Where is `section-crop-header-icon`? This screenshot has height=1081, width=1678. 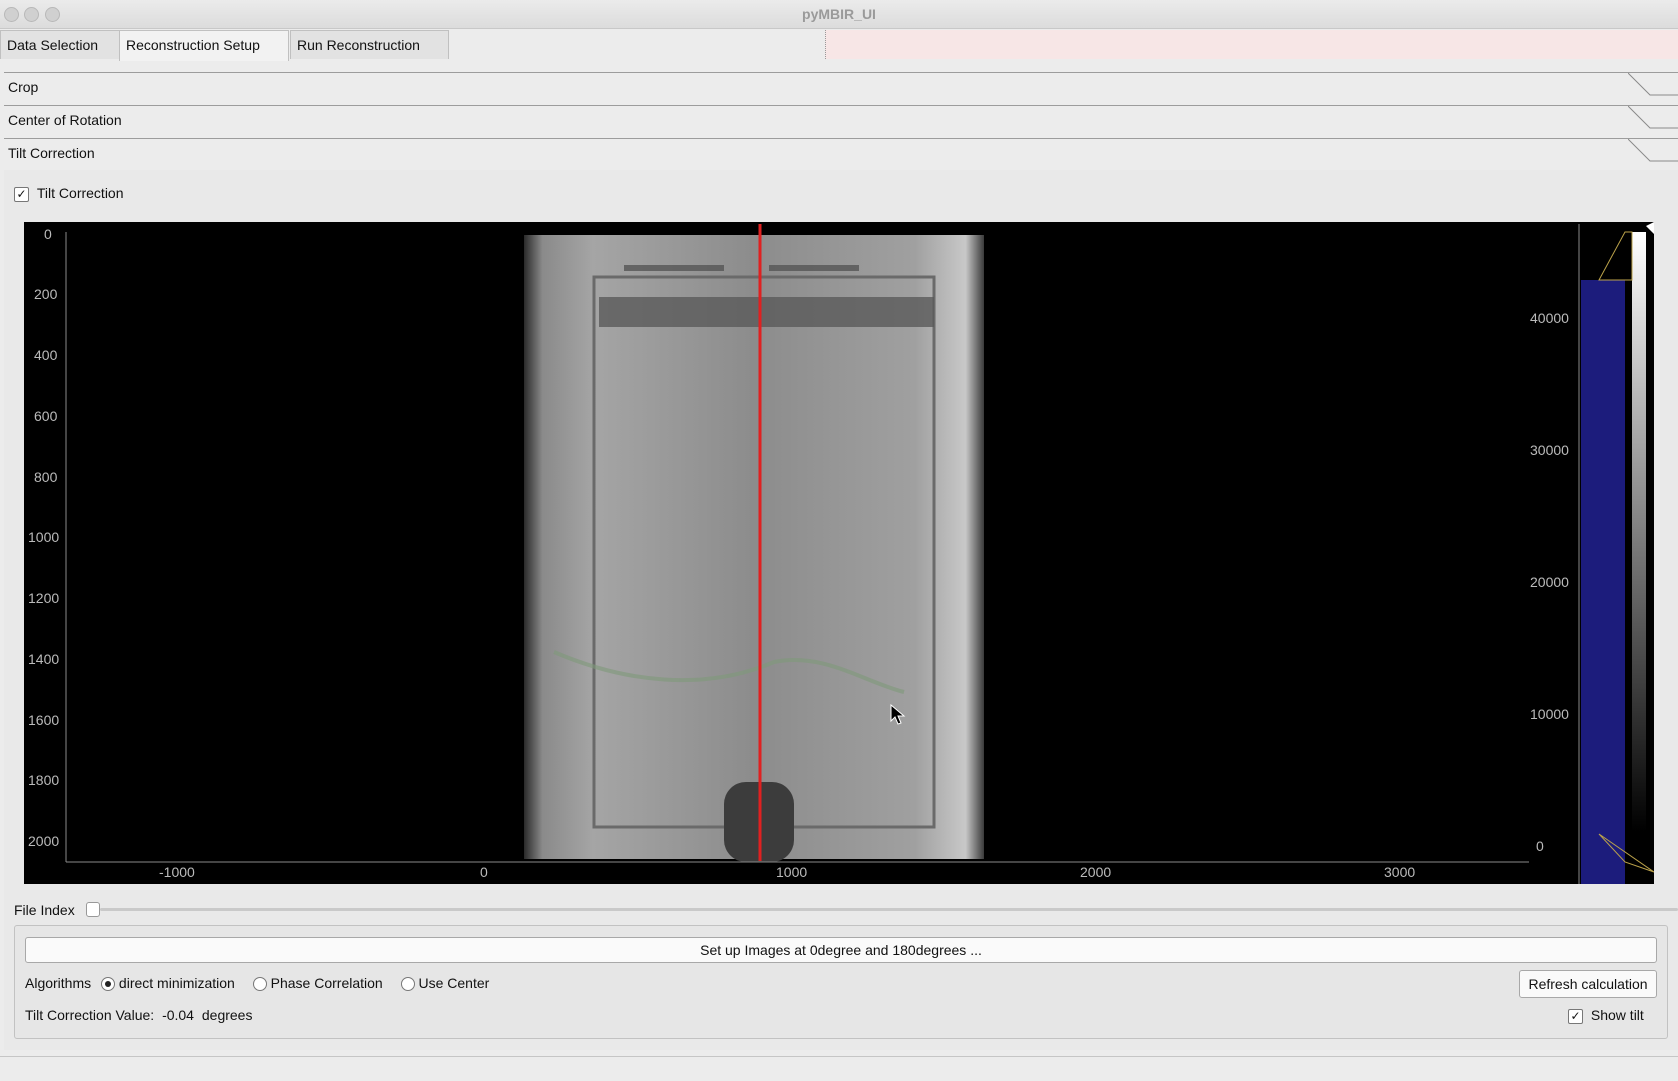
section-crop-header-icon is located at coordinates (1653, 84).